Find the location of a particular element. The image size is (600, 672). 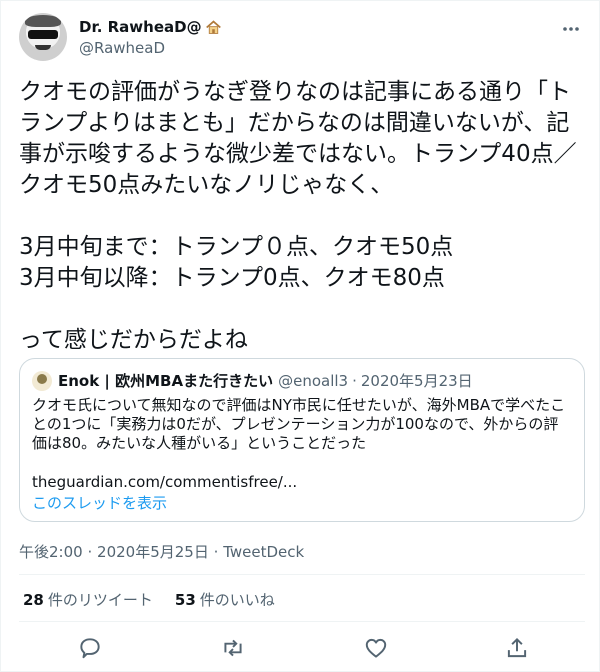

retweets-stat: 28 件のリツイート is located at coordinates (88, 599).